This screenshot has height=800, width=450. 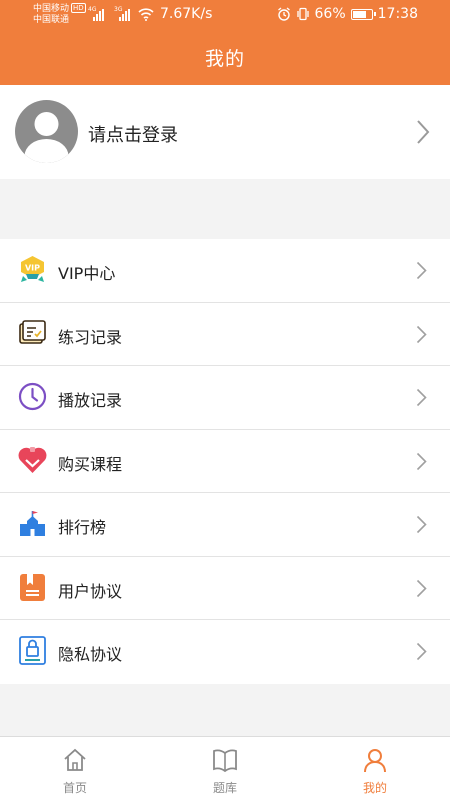 What do you see at coordinates (90, 464) in the screenshot?
I see `menu-item-label: 购买课程` at bounding box center [90, 464].